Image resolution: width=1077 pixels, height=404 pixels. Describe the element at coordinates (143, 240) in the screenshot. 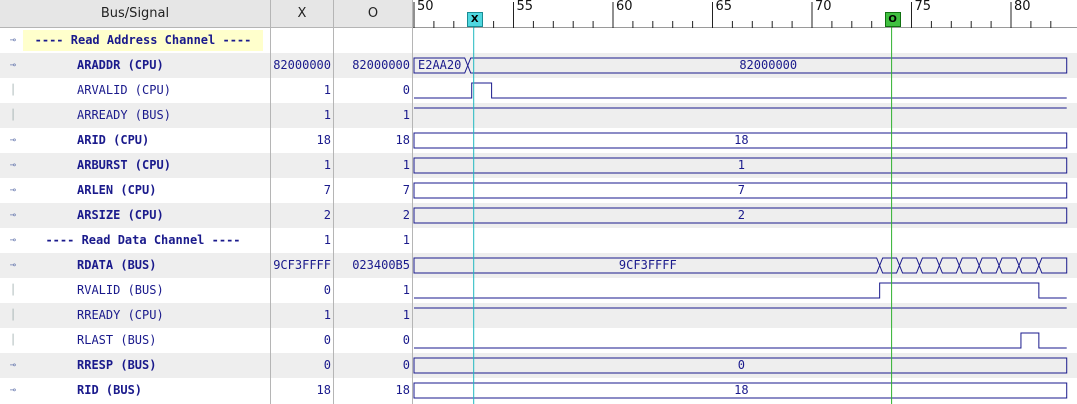

I see `group-label: ---- Read Data Channel ----` at that location.